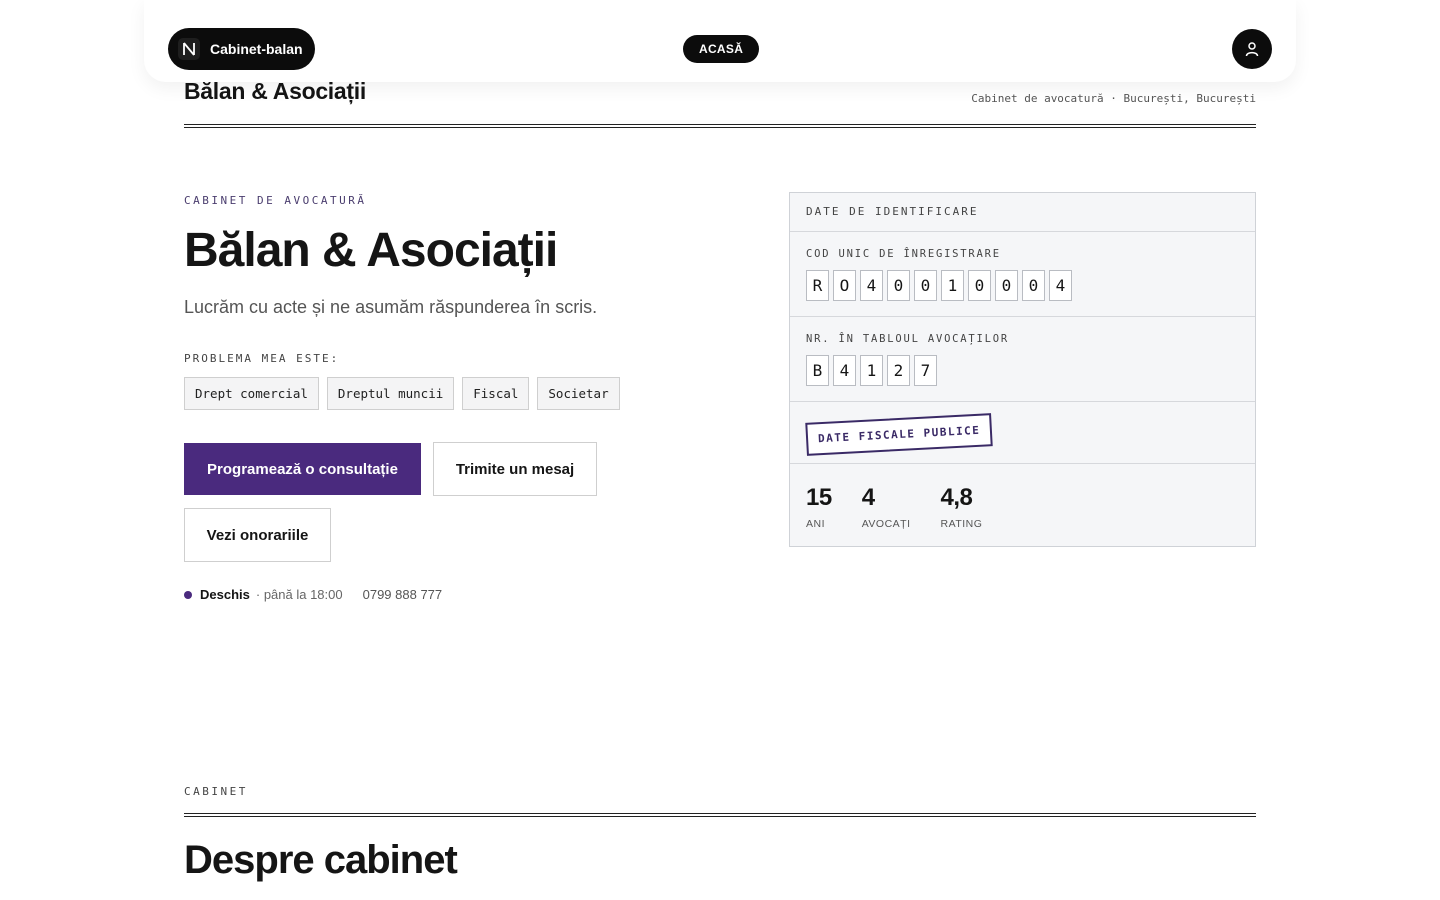 This screenshot has height=900, width=1440. I want to click on user-icon, so click(1252, 49).